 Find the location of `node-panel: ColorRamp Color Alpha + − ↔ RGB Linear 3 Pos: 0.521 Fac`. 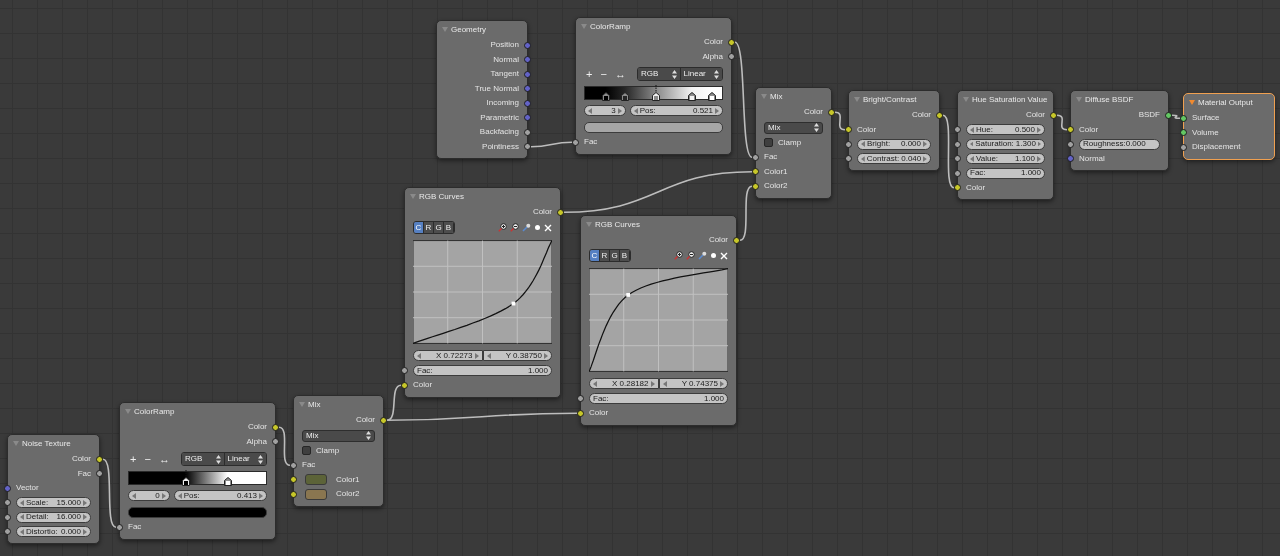

node-panel: ColorRamp Color Alpha + − ↔ RGB Linear 3 Pos: 0.521 Fac is located at coordinates (653, 86).